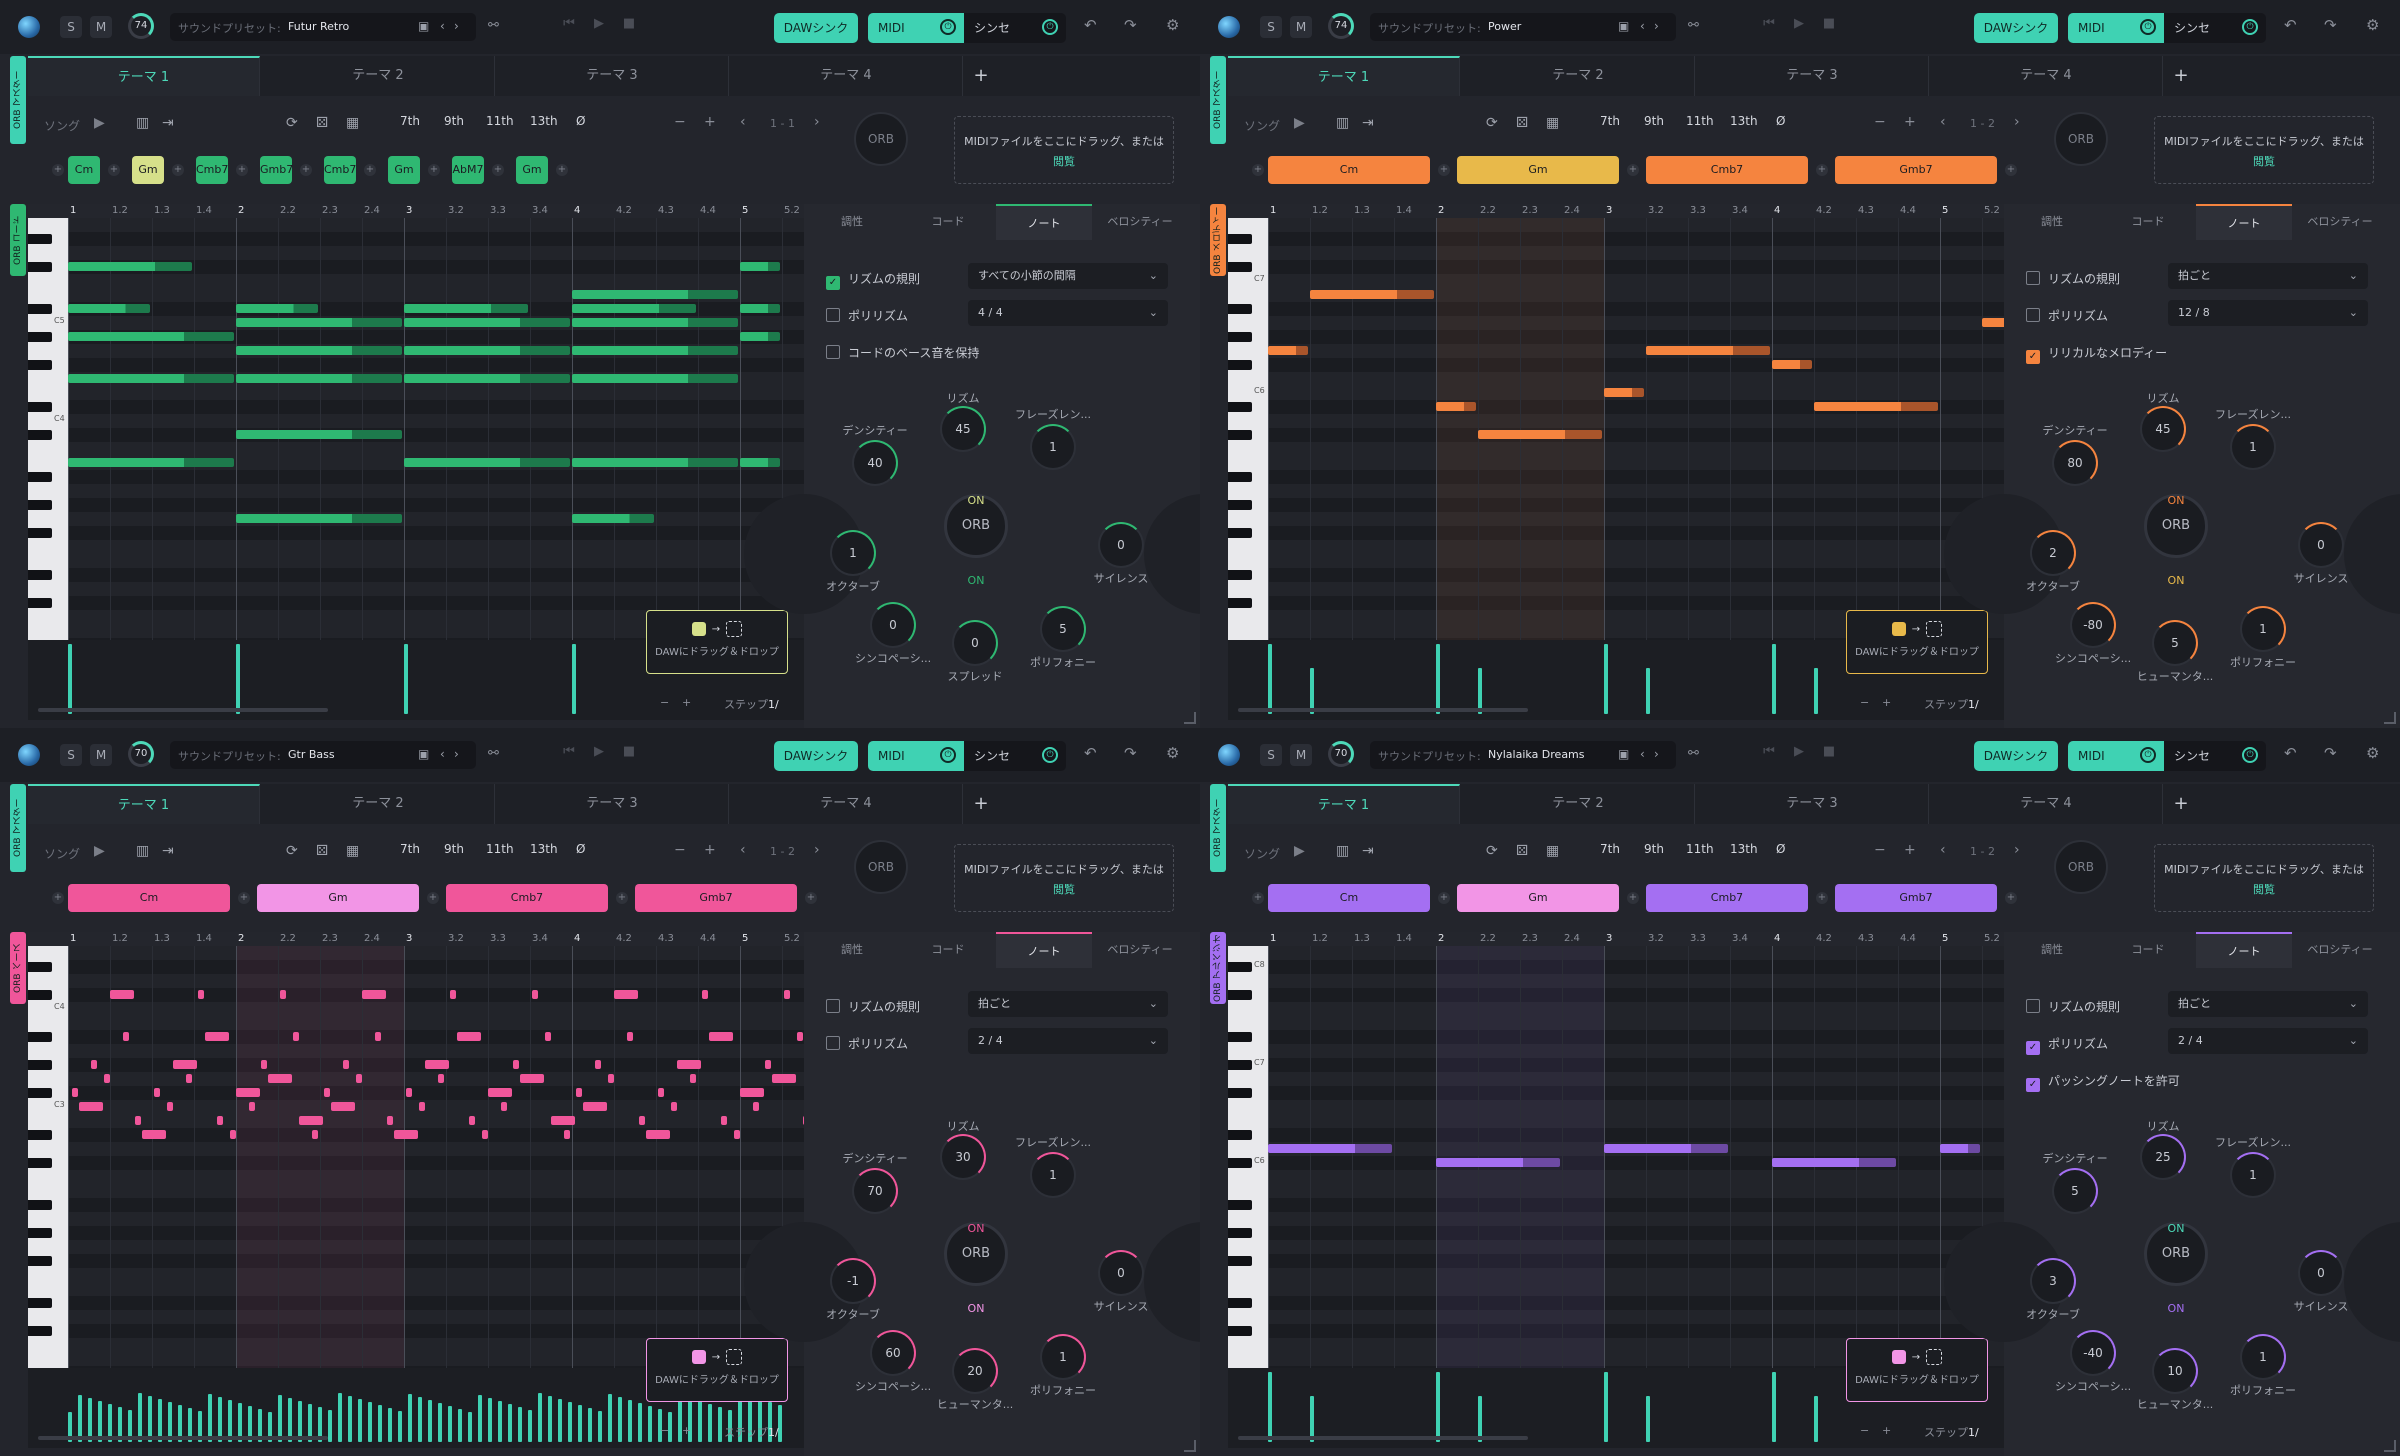 The width and height of the screenshot is (2400, 1456). I want to click on orb-main-button: ORB, so click(2081, 867).